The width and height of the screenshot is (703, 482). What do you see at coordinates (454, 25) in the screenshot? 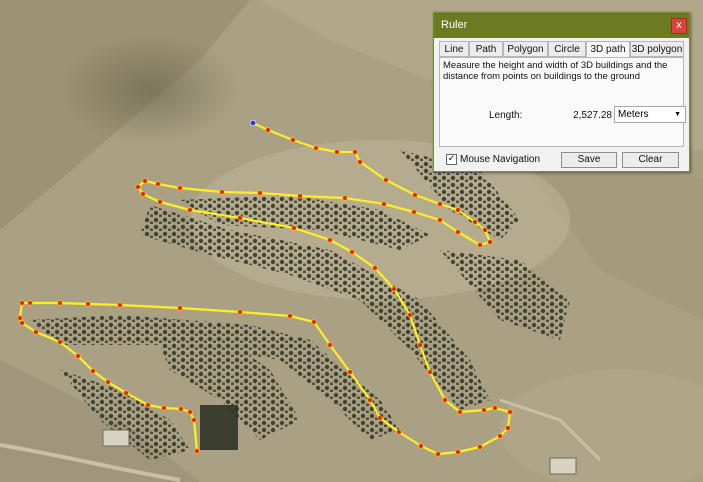
I see `dialog-title: Ruler` at bounding box center [454, 25].